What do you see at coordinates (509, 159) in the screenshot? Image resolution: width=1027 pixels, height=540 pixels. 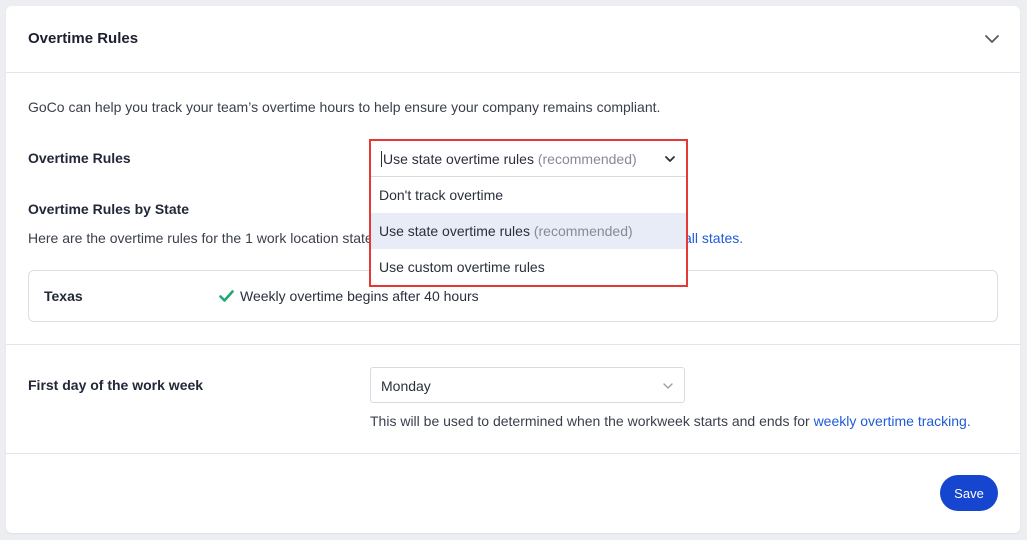 I see `overtime-rules-select-value: Use state overtime rules (recommended)` at bounding box center [509, 159].